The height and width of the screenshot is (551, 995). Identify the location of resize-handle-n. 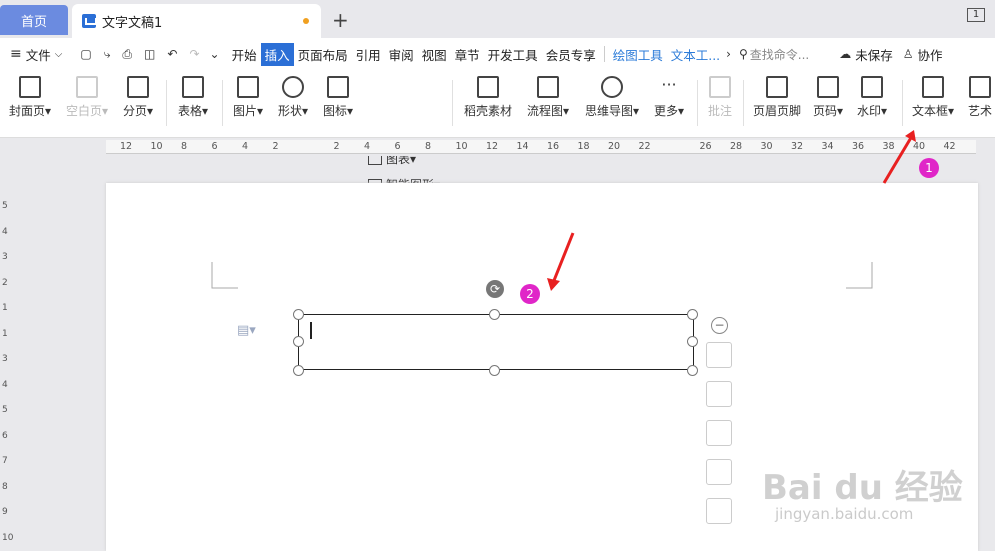
(494, 314).